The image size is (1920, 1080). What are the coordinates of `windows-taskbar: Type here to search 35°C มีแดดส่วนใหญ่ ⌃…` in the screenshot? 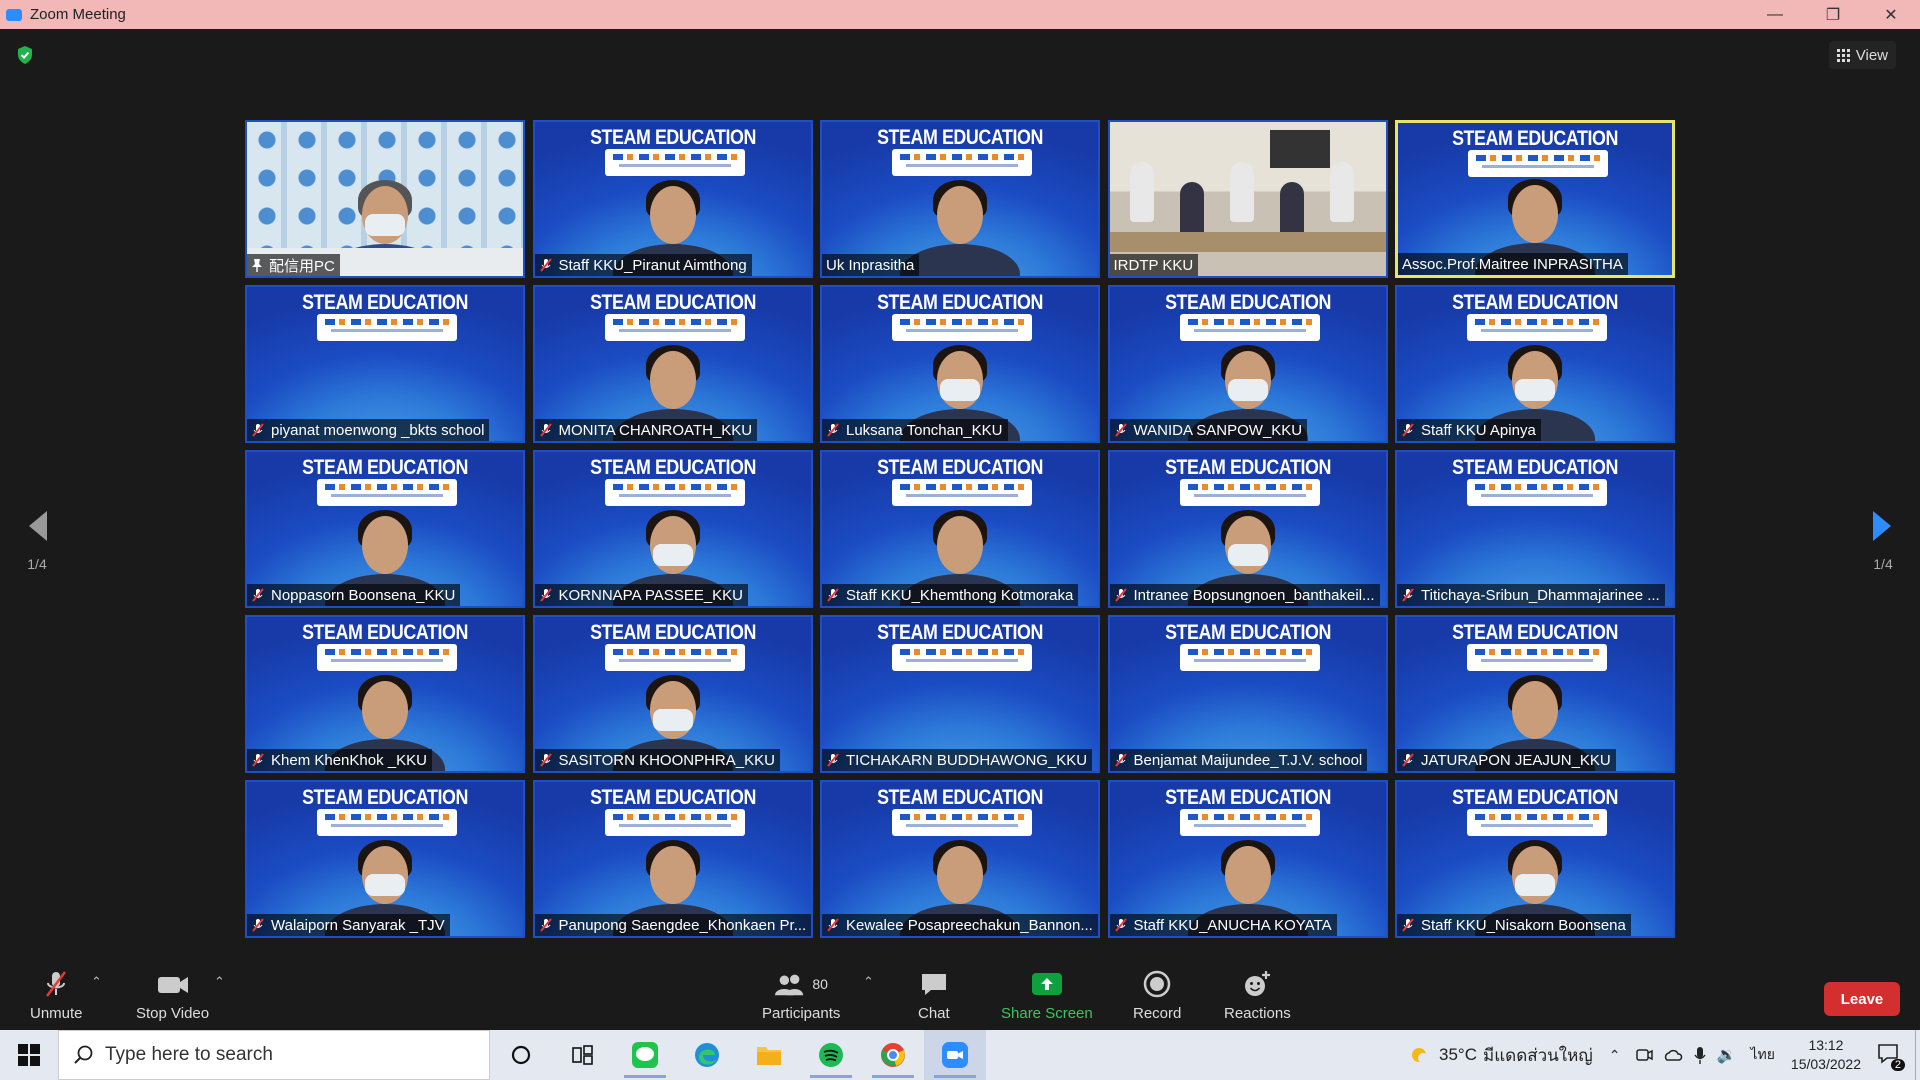 It's located at (960, 1055).